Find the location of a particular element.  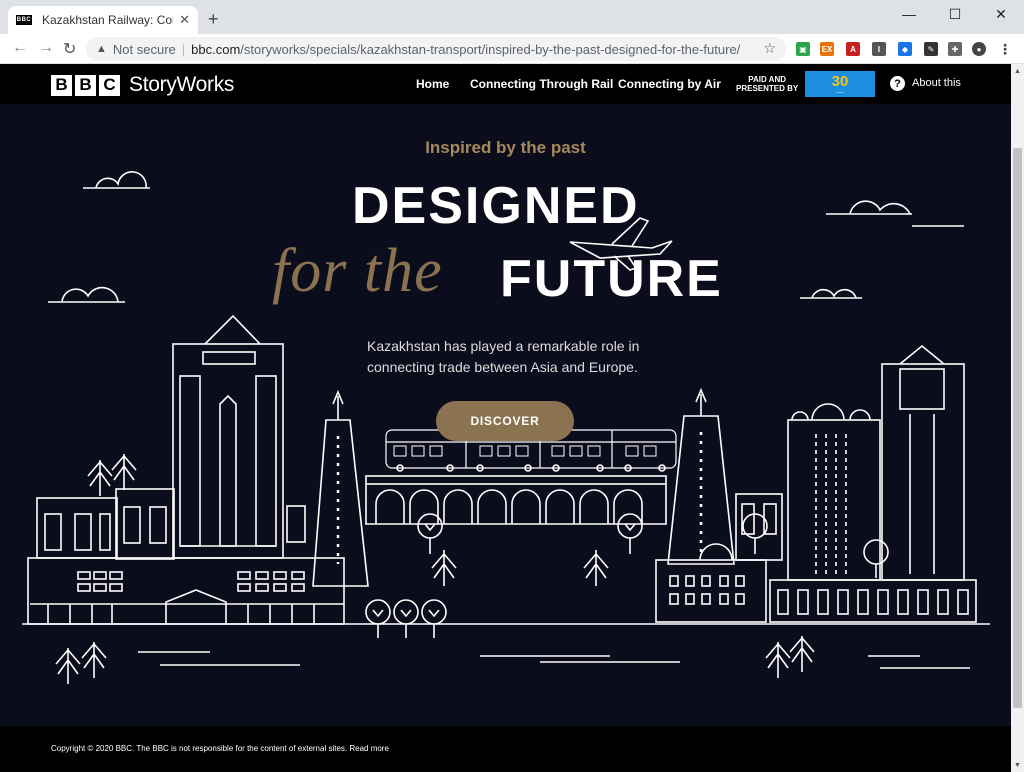

scroll-up-icon: ▲ is located at coordinates (1017, 71).